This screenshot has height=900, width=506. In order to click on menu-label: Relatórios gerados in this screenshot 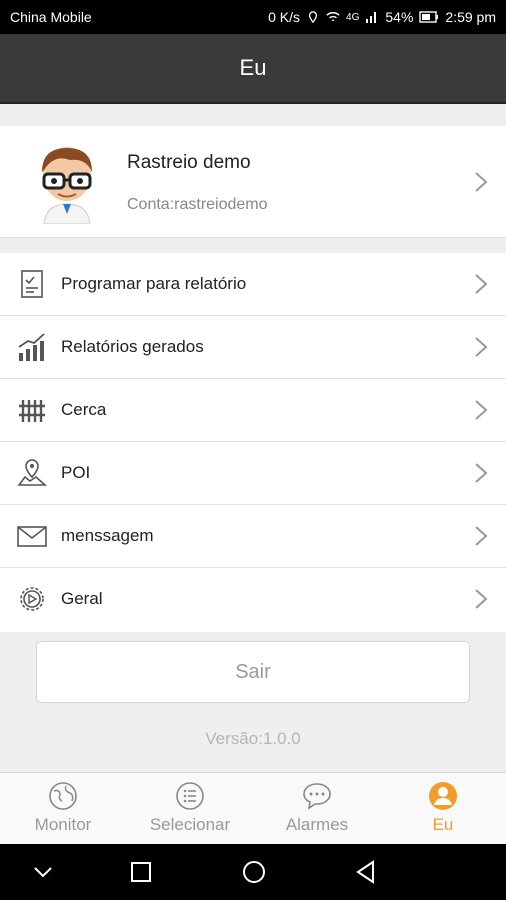, I will do `click(132, 346)`.